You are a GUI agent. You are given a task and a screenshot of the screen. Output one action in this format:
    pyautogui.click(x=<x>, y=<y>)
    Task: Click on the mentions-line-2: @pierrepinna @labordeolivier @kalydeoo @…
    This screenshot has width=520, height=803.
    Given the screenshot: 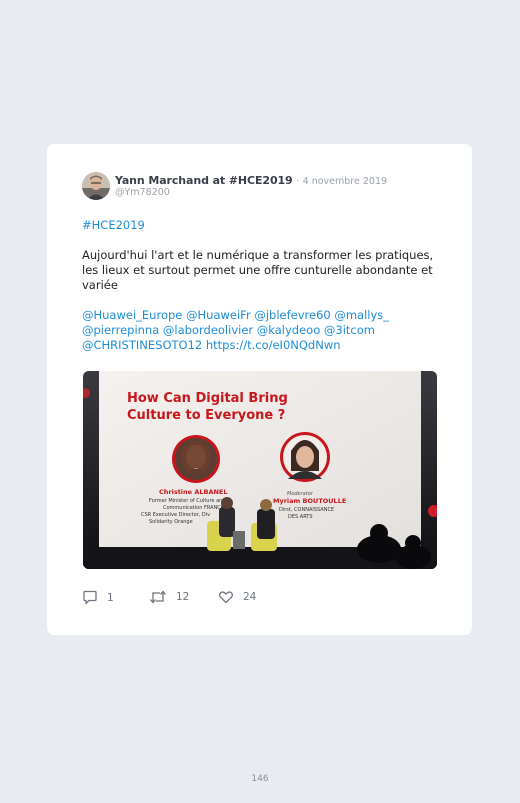 What is the action you would take?
    pyautogui.click(x=228, y=330)
    